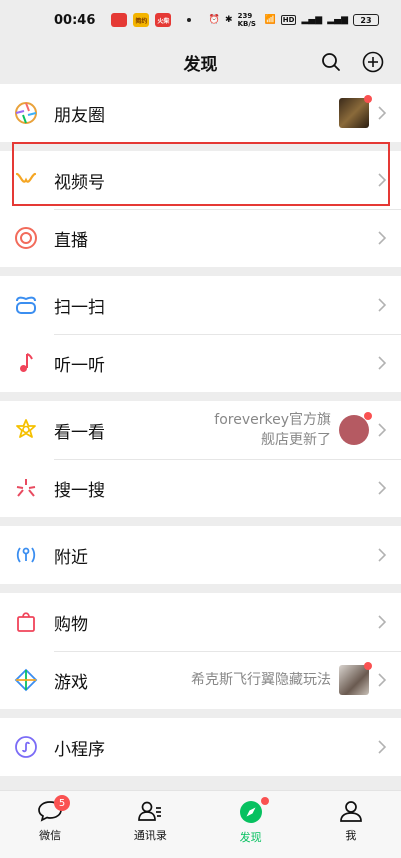 The height and width of the screenshot is (858, 401). Describe the element at coordinates (251, 824) in the screenshot. I see `tab-discover: 发现` at that location.